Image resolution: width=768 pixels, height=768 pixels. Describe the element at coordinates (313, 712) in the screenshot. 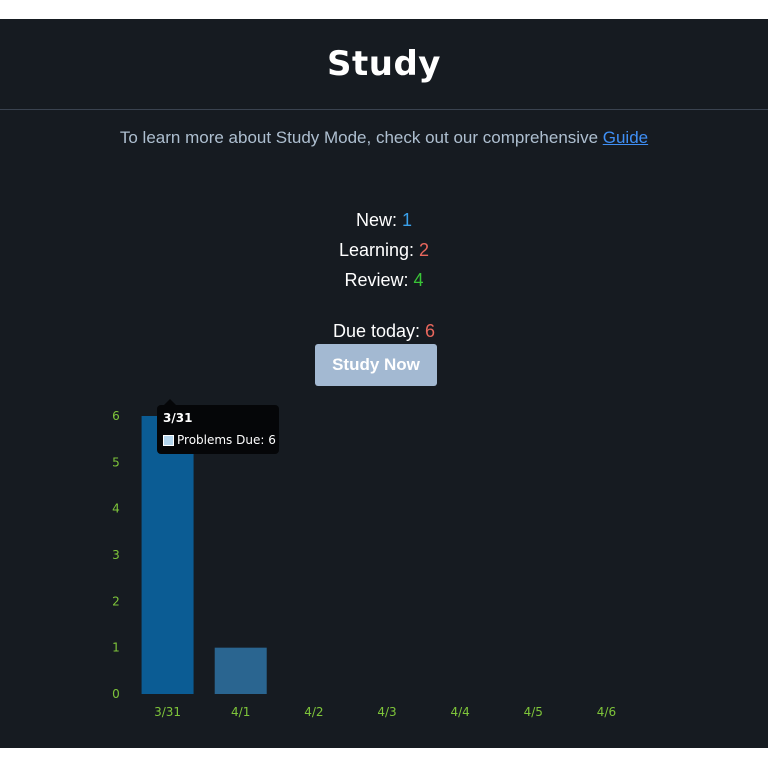

I see `x-tick-label: 4/2` at that location.